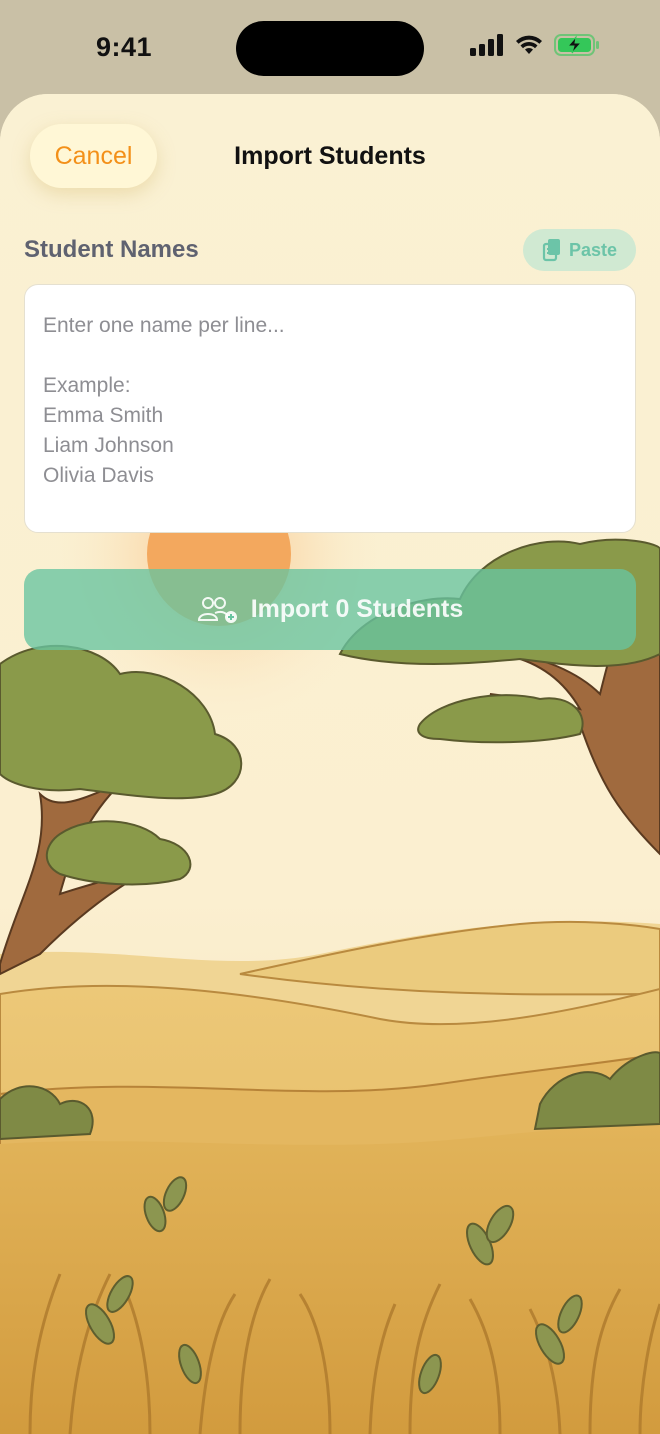 This screenshot has height=1434, width=660. Describe the element at coordinates (529, 44) in the screenshot. I see `wifi-icon` at that location.